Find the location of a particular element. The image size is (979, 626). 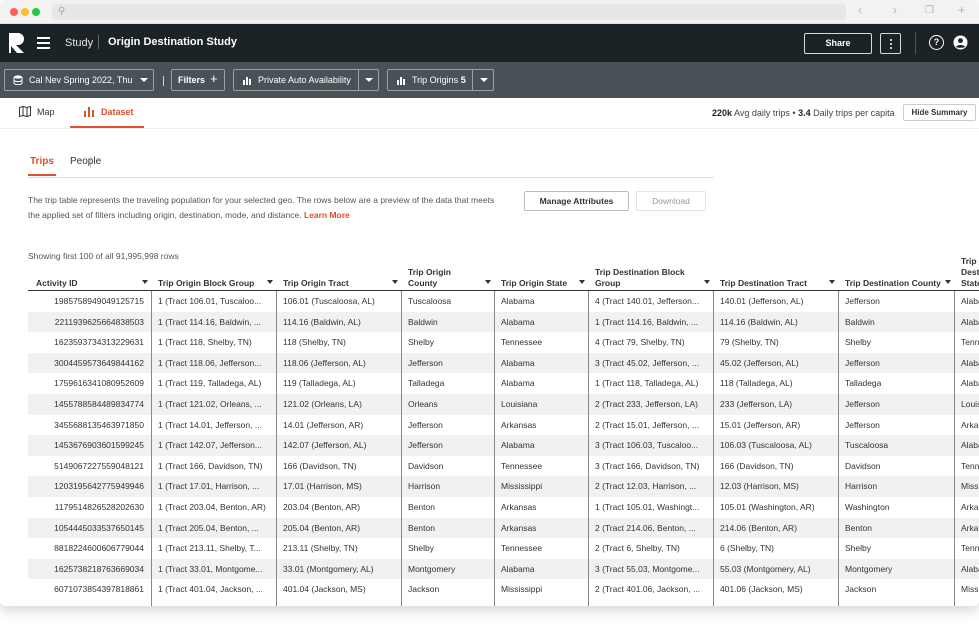

column-header-label: Trip Origin State is located at coordinates (534, 283).